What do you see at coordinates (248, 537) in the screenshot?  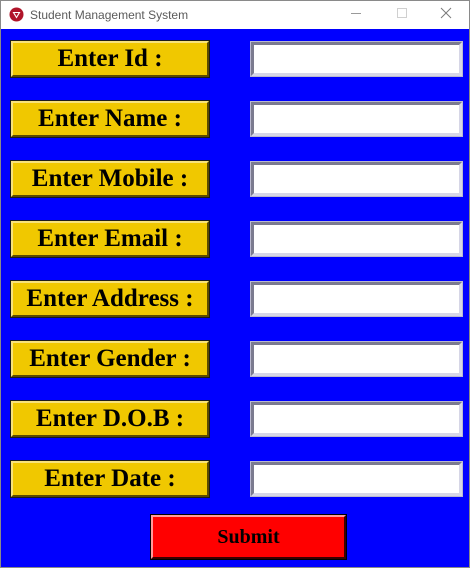 I see `submit-button: Submit` at bounding box center [248, 537].